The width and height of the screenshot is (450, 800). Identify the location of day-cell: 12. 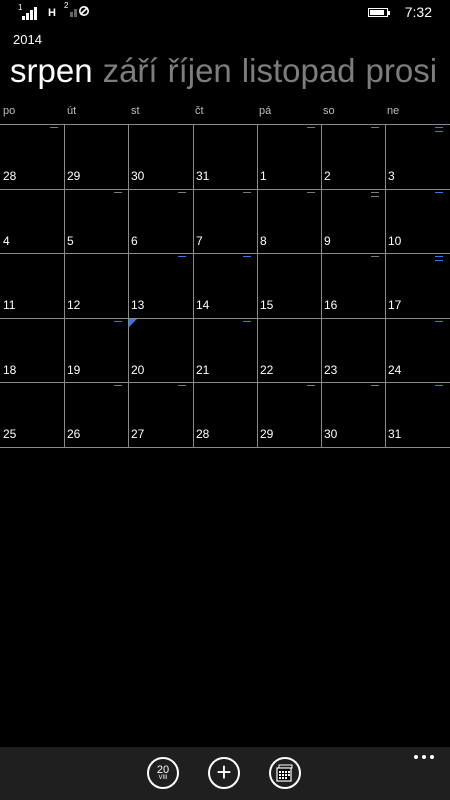
(96, 285).